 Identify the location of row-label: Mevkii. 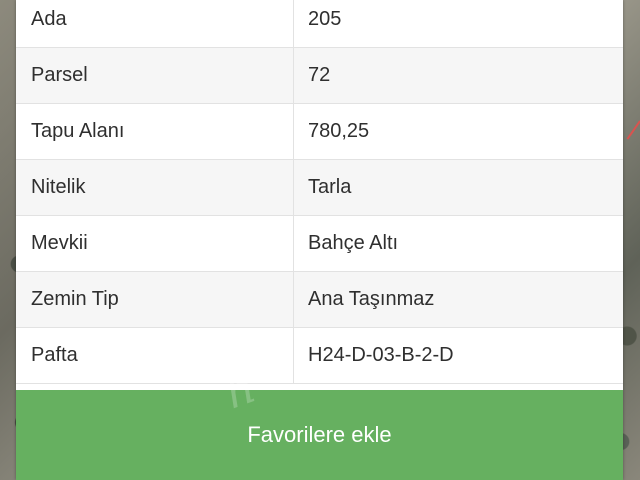
(155, 243).